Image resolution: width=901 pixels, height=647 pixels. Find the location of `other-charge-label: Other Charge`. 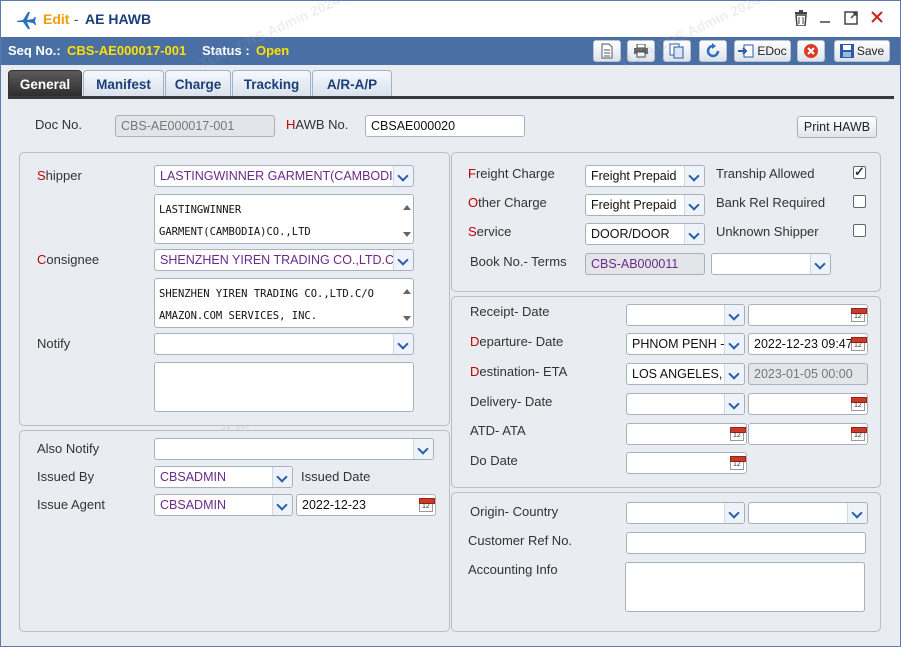

other-charge-label: Other Charge is located at coordinates (507, 202).